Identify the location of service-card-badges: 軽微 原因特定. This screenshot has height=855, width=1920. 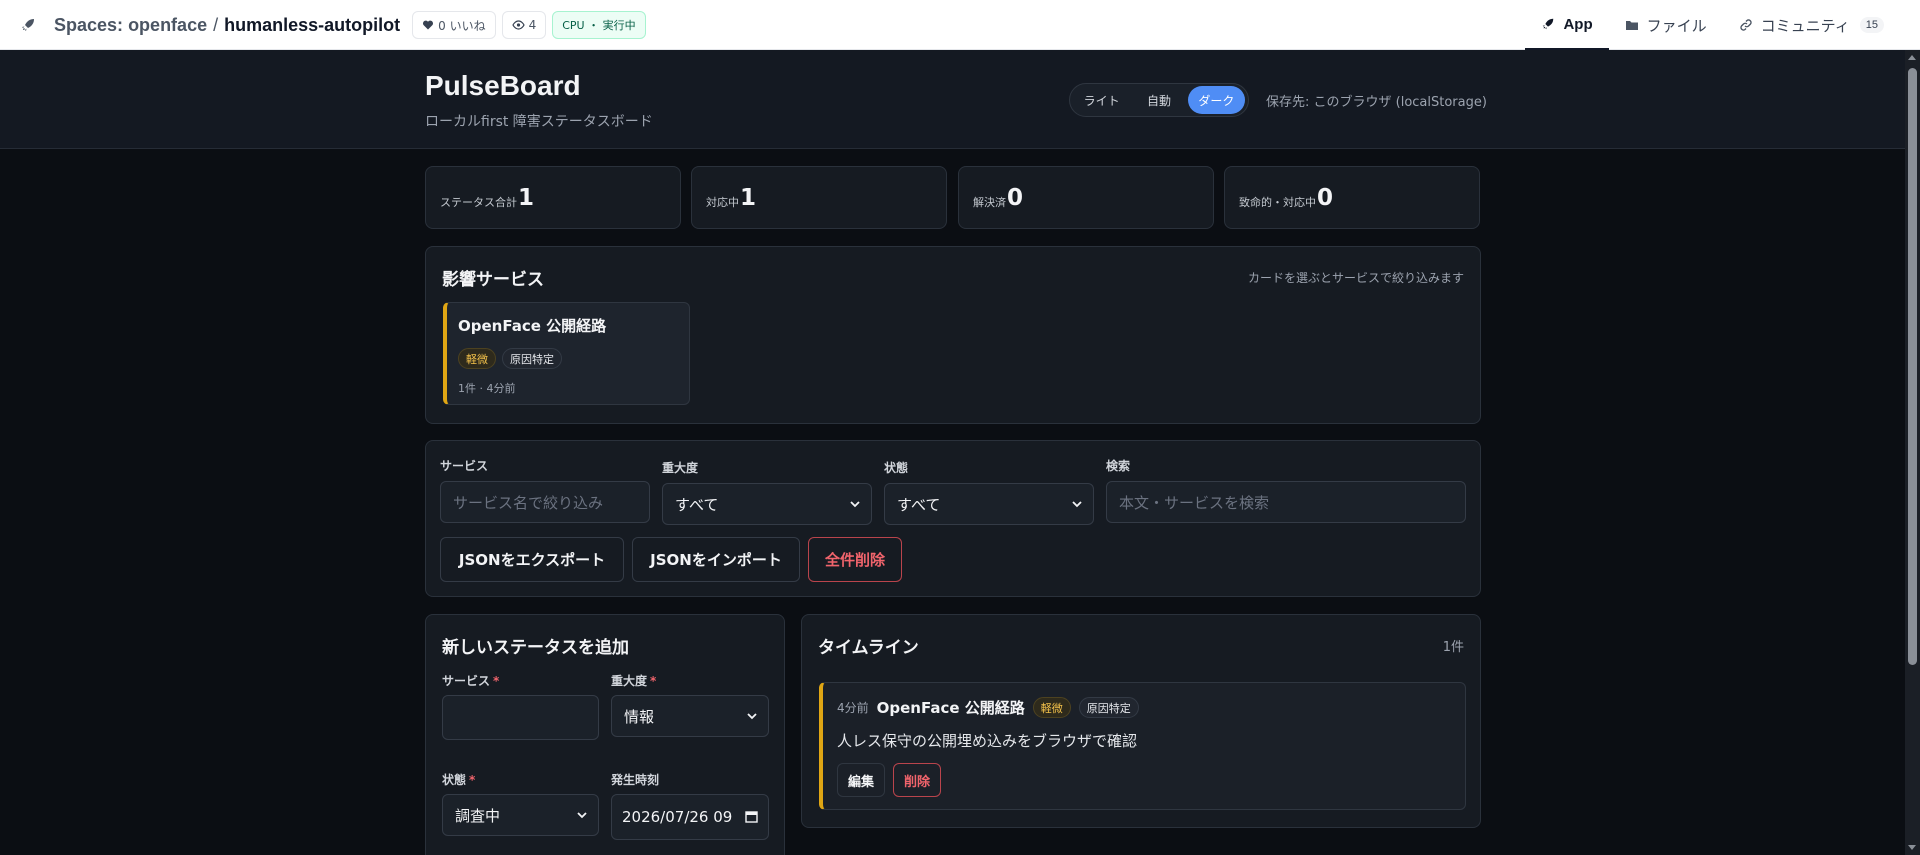
(510, 358).